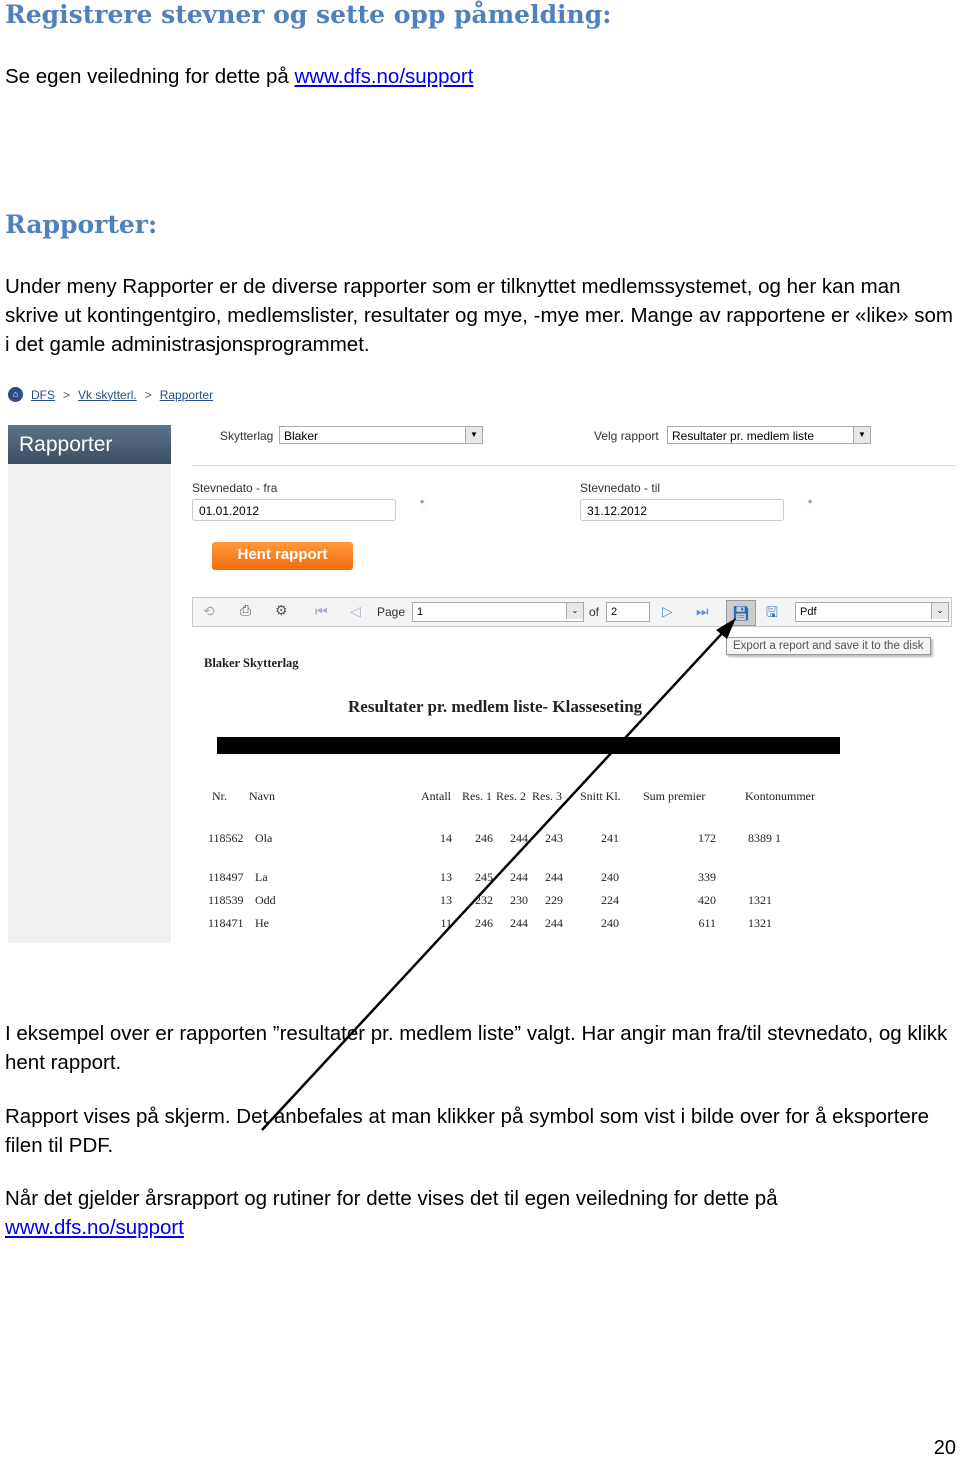 Image resolution: width=960 pixels, height=1460 pixels. I want to click on page-number: 20, so click(944, 1448).